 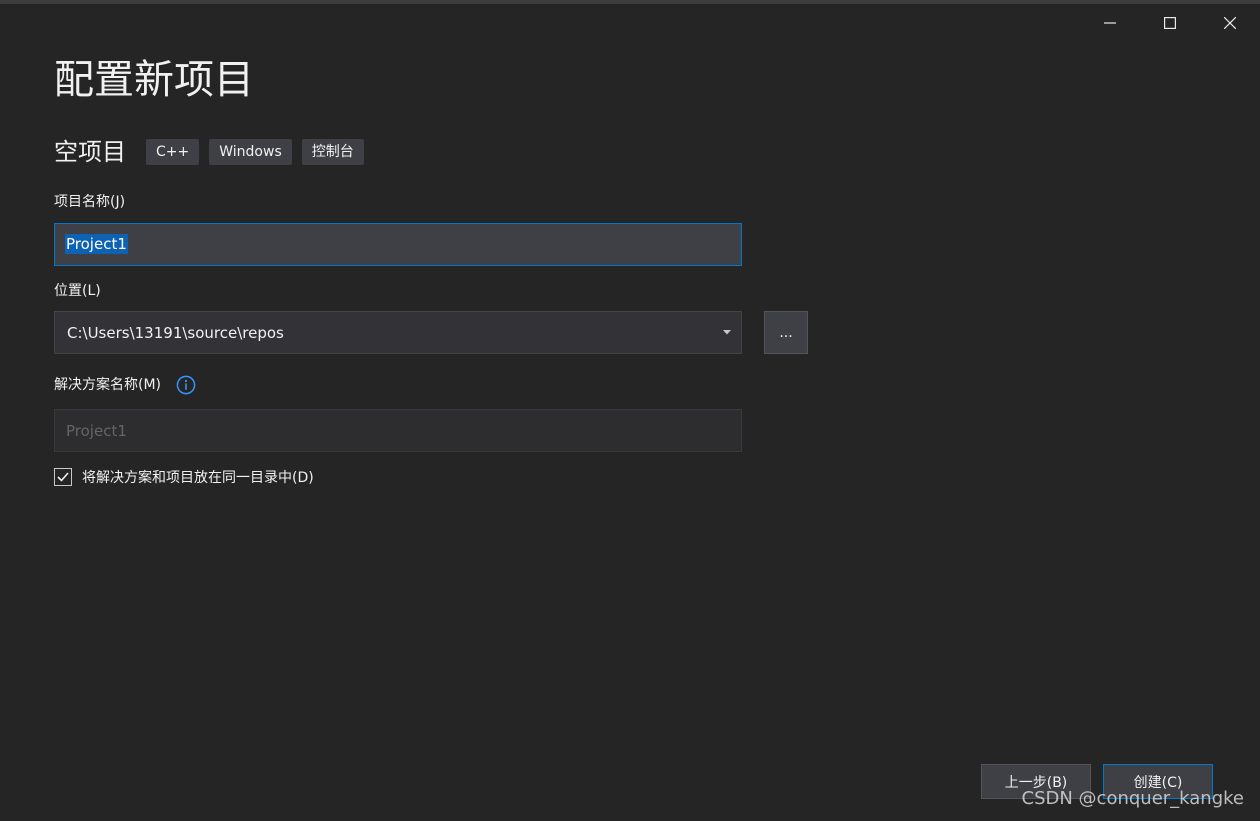 I want to click on title-bar-strip, so click(x=630, y=2).